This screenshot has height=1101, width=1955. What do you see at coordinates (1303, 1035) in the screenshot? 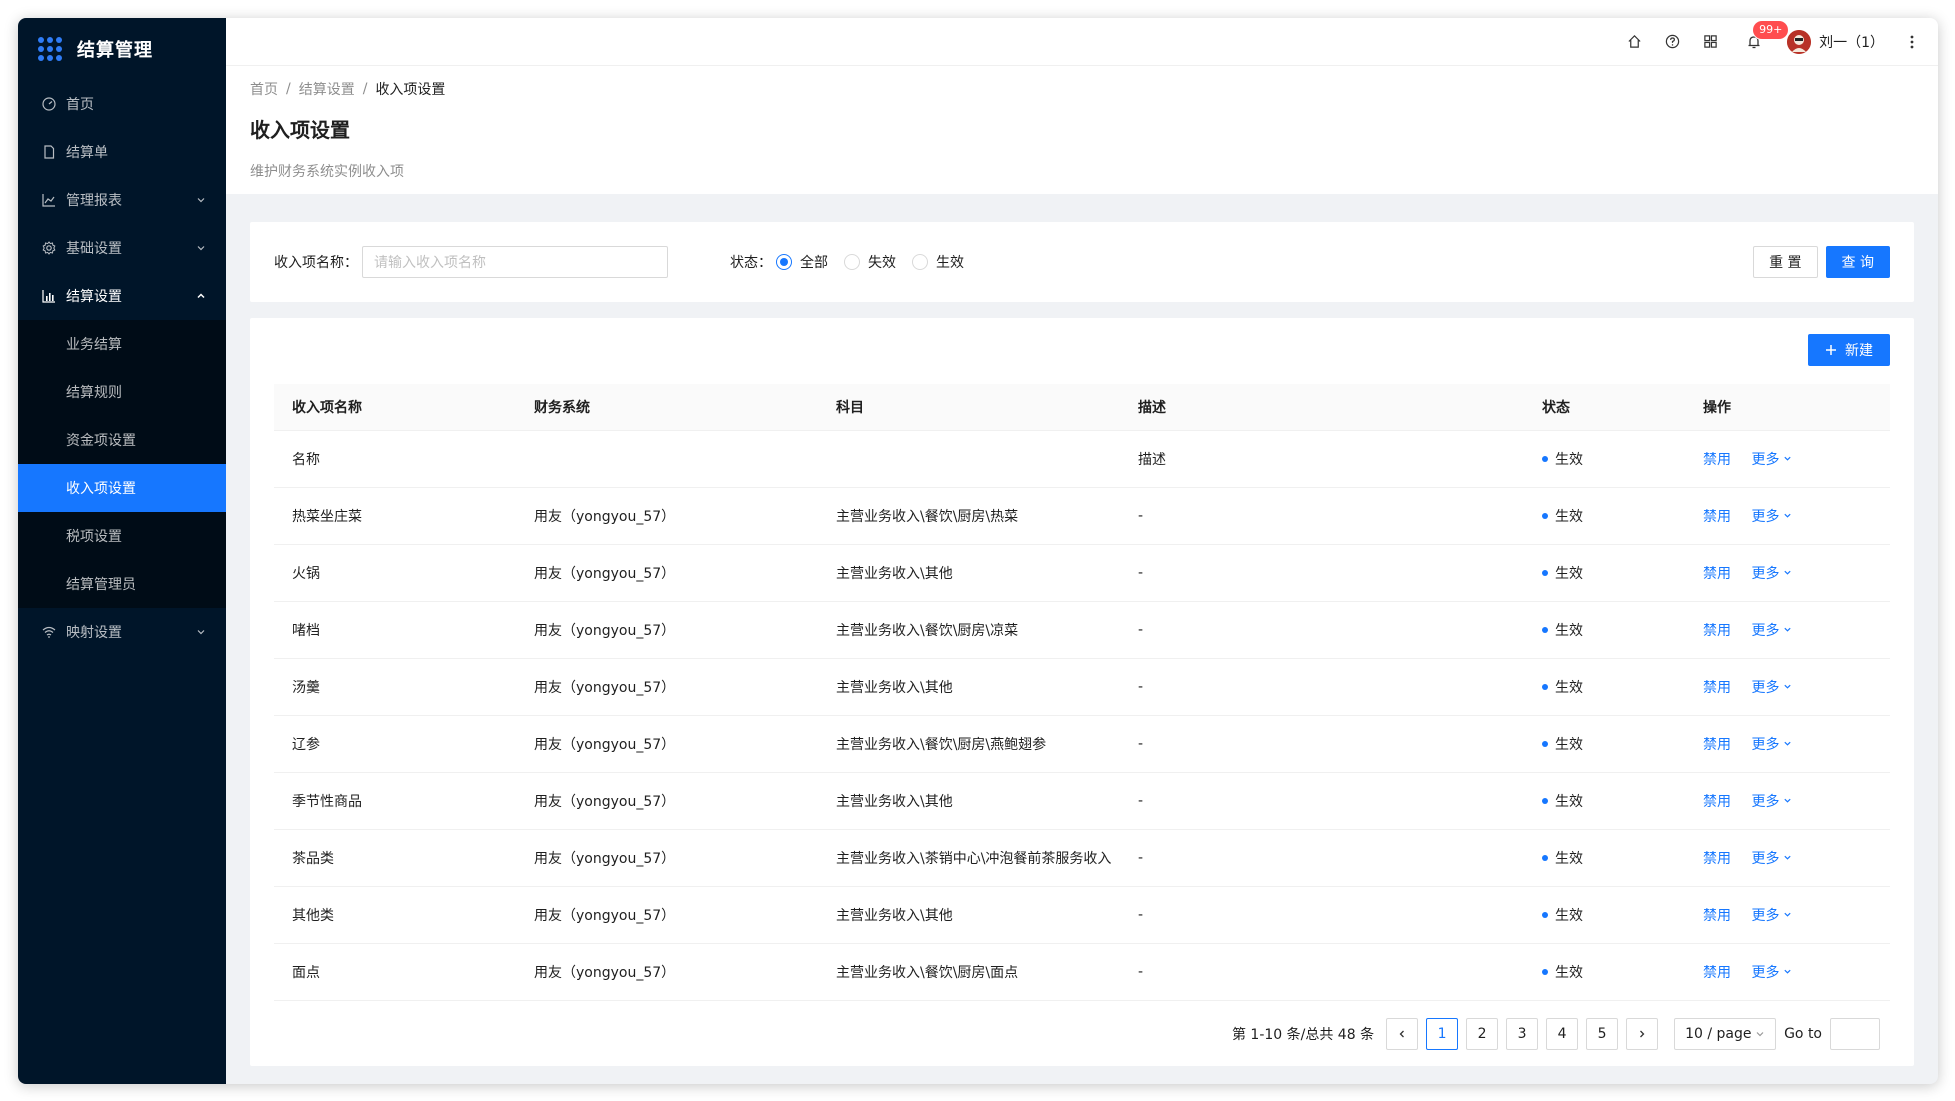
I see `pagination-total: 第 1-10 条/总共 48 条` at bounding box center [1303, 1035].